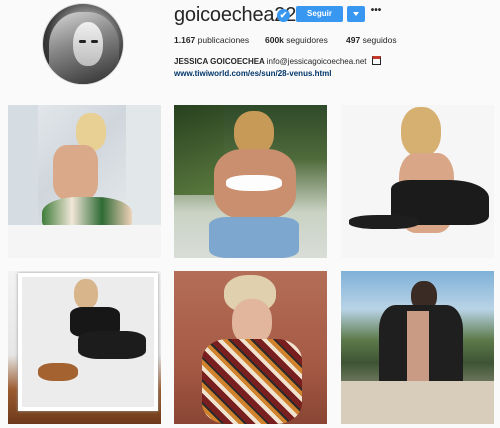 Image resolution: width=500 pixels, height=428 pixels. Describe the element at coordinates (376, 60) in the screenshot. I see `calendar-icon` at that location.